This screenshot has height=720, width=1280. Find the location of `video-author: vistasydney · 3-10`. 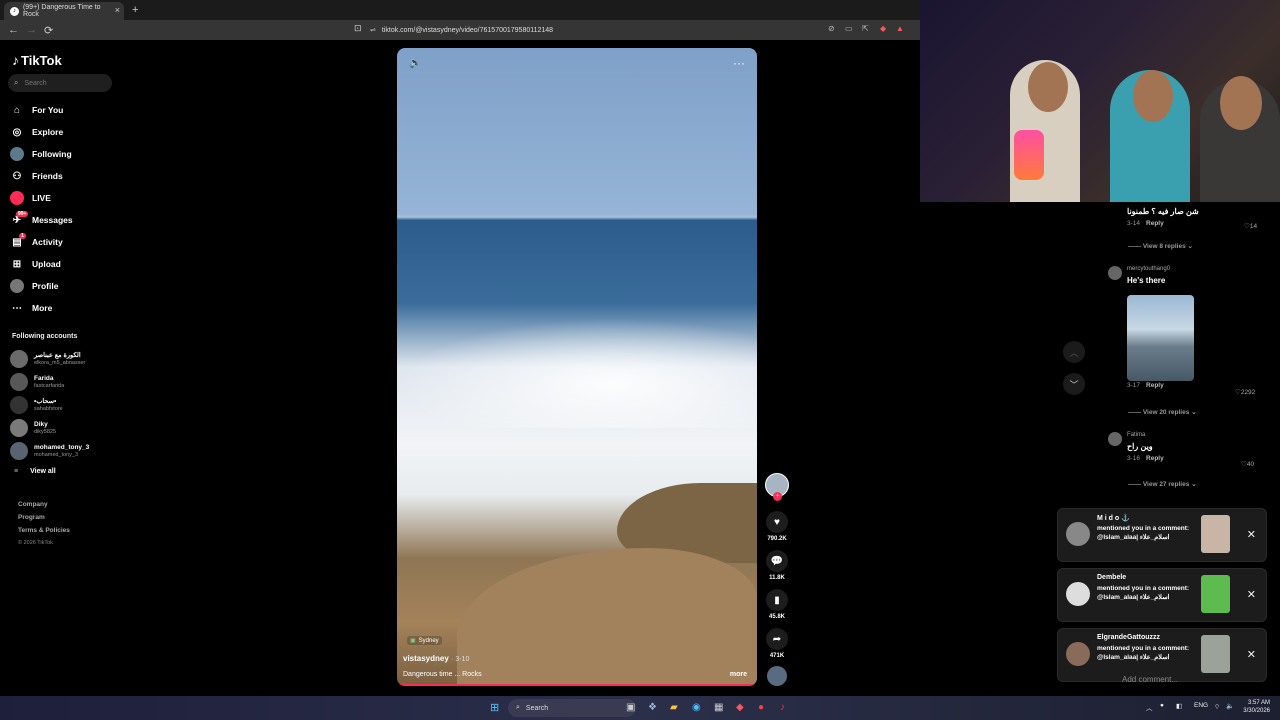

video-author: vistasydney · 3-10 is located at coordinates (436, 658).